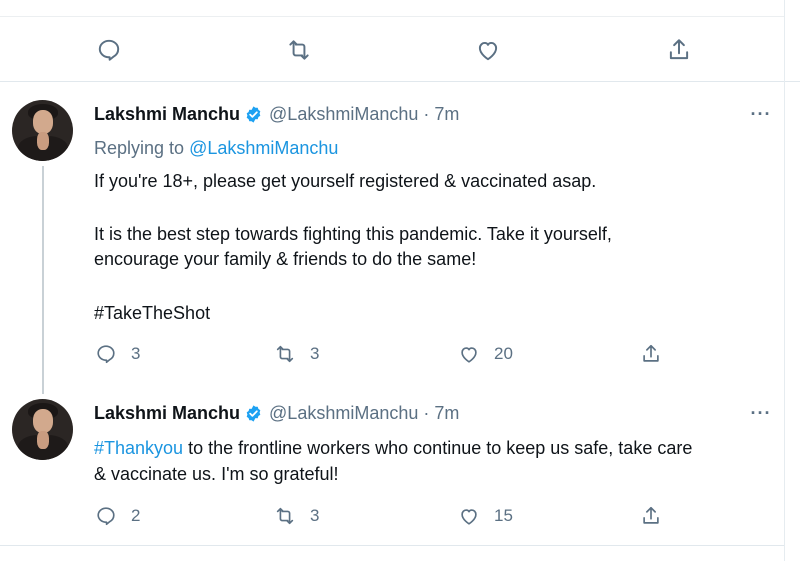  What do you see at coordinates (152, 313) in the screenshot?
I see `hashtag-link: #TakeTheShot` at bounding box center [152, 313].